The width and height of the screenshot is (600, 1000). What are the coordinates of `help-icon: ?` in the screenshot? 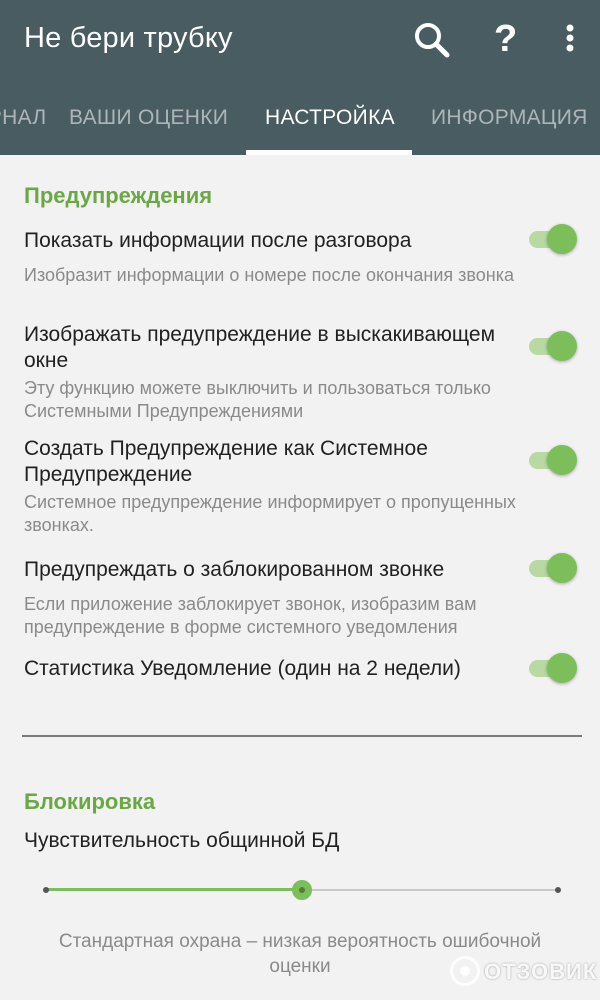 It's located at (508, 40).